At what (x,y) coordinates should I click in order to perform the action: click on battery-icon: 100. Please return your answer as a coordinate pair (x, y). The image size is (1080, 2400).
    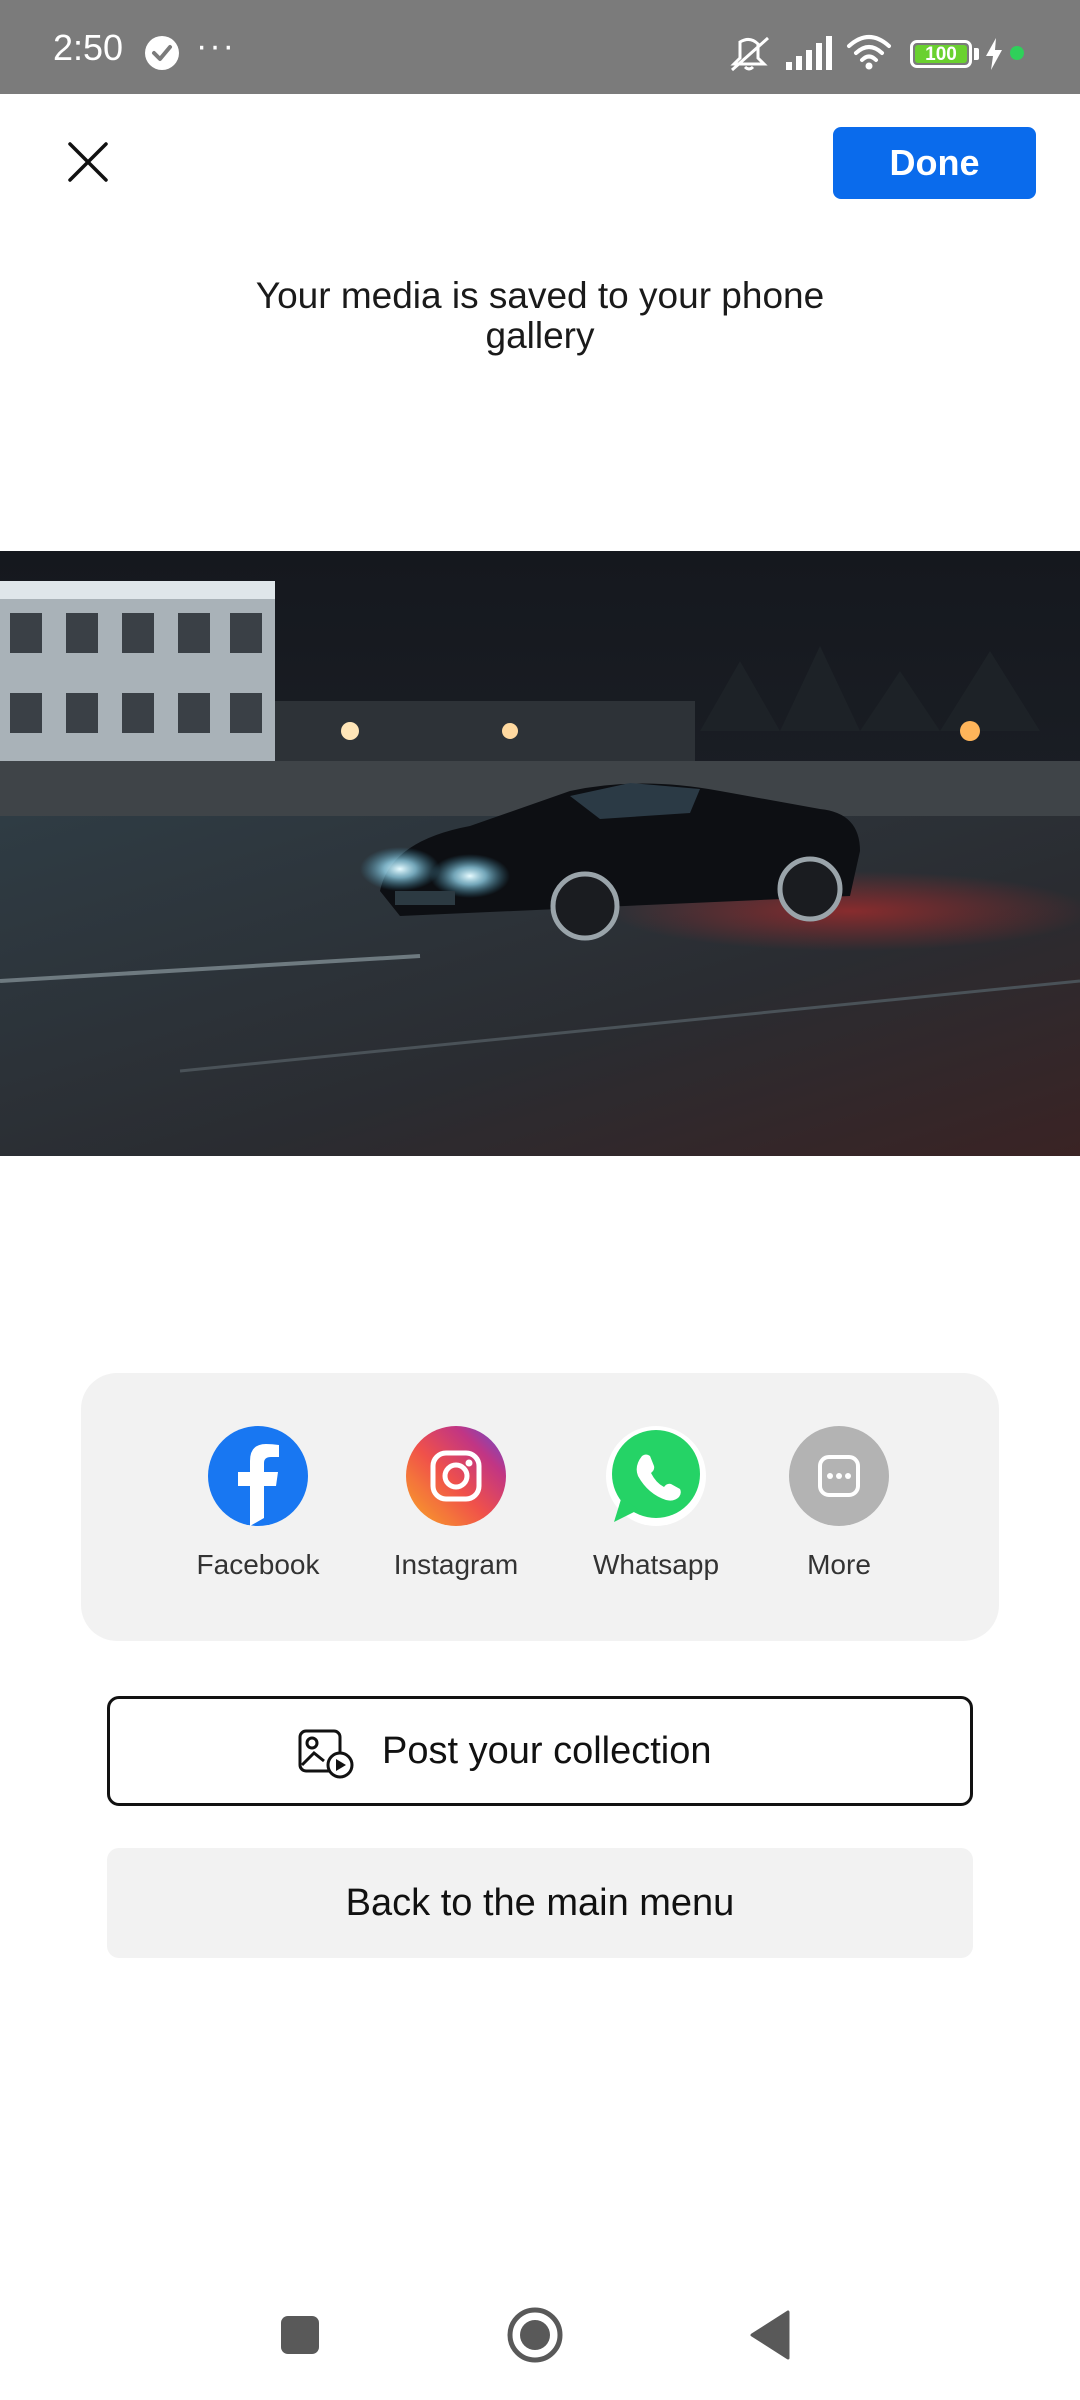
    Looking at the image, I should click on (941, 54).